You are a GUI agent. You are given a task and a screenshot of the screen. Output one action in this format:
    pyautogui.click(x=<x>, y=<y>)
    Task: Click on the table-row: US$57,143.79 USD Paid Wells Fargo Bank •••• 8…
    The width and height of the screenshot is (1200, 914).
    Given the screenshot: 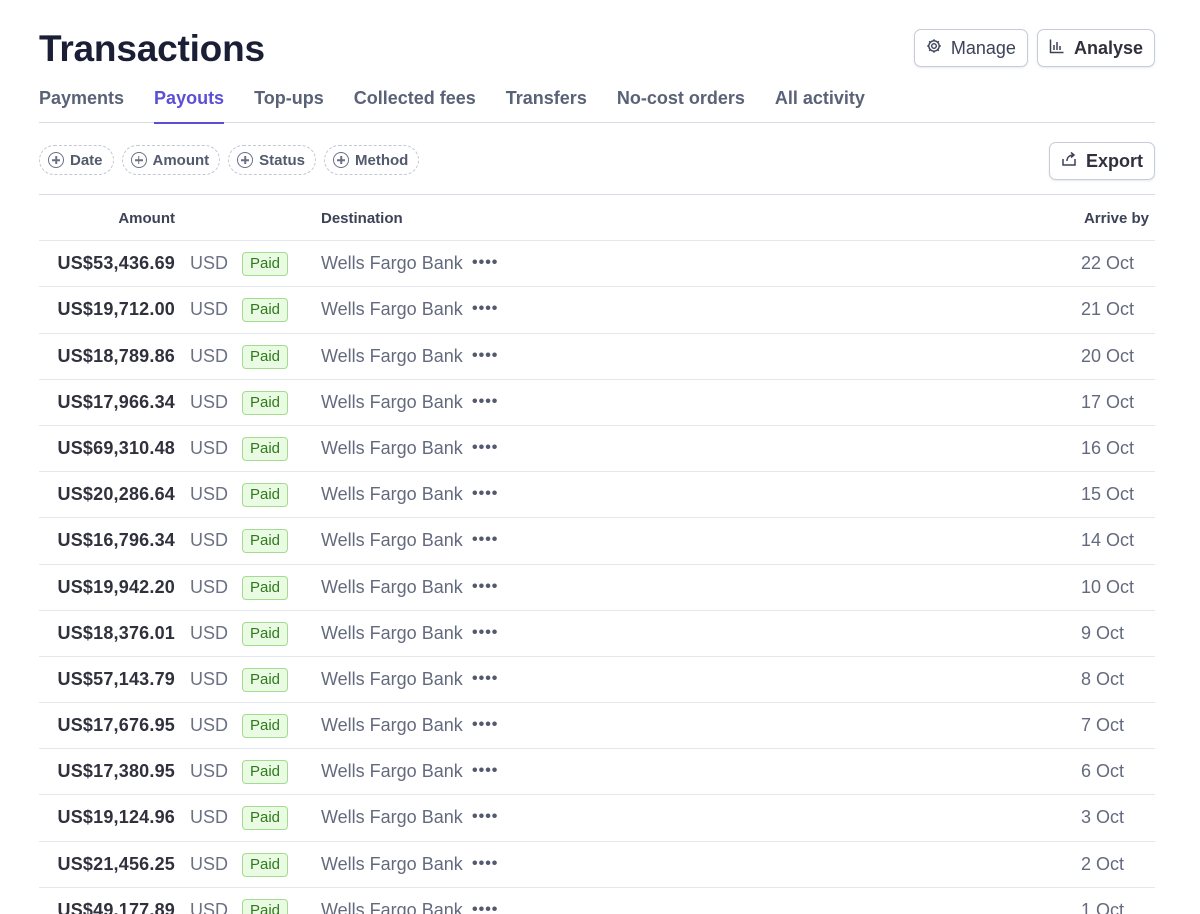 What is the action you would take?
    pyautogui.click(x=597, y=680)
    